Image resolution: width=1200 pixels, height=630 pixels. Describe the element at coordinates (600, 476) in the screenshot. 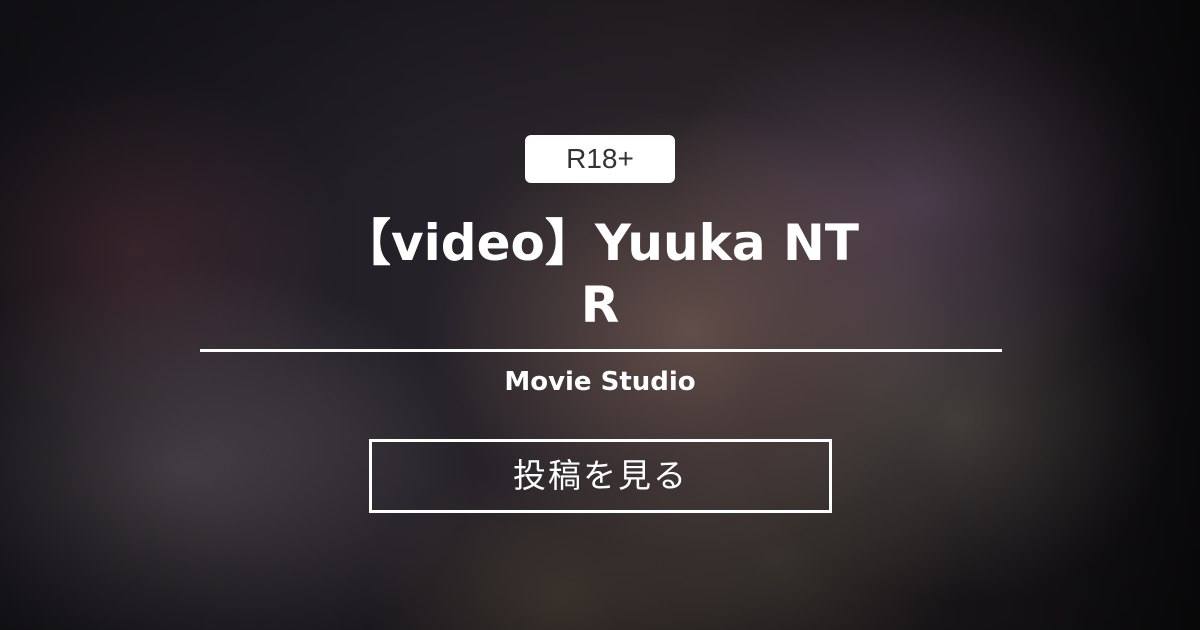

I see `view-post-button: 投稿を見る` at that location.